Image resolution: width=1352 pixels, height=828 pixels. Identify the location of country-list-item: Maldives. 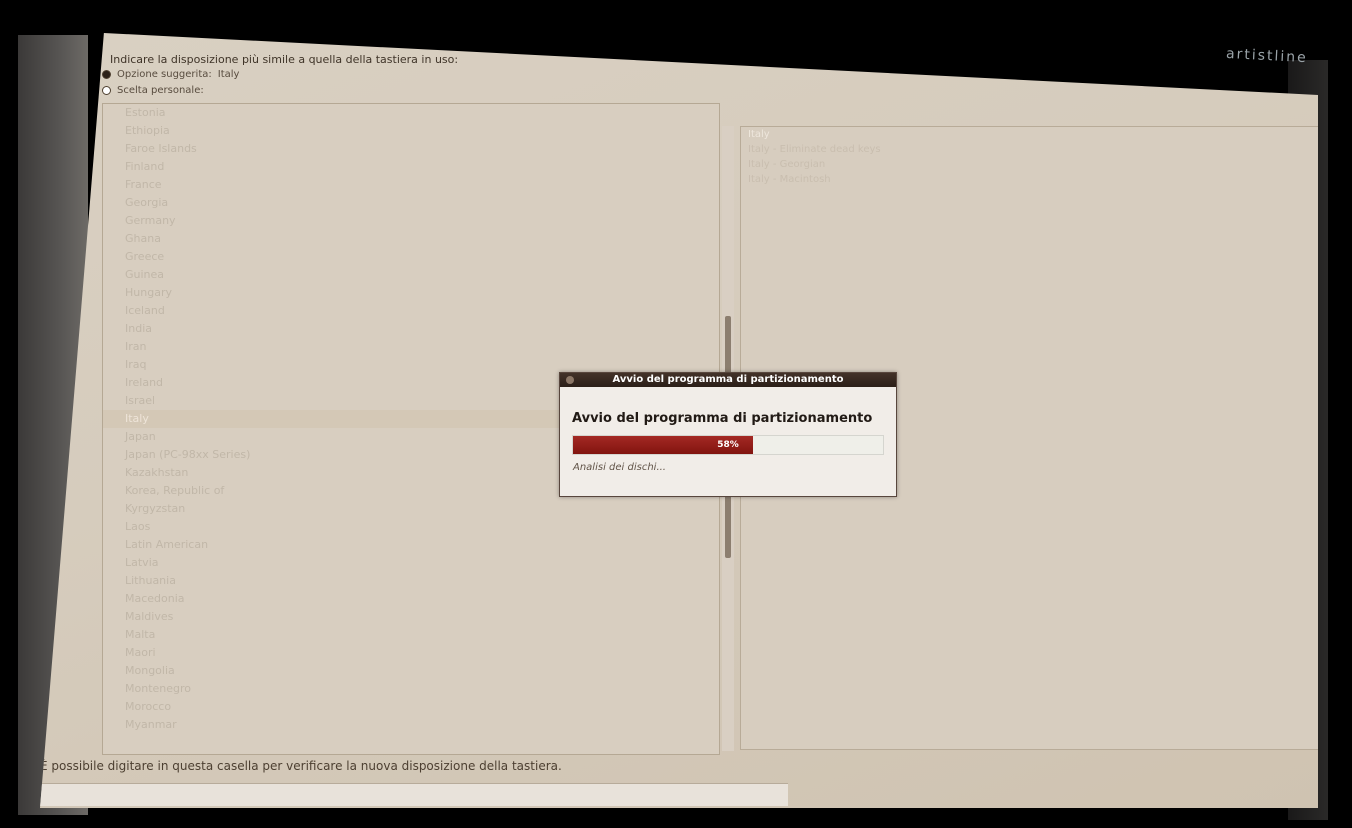
(411, 617).